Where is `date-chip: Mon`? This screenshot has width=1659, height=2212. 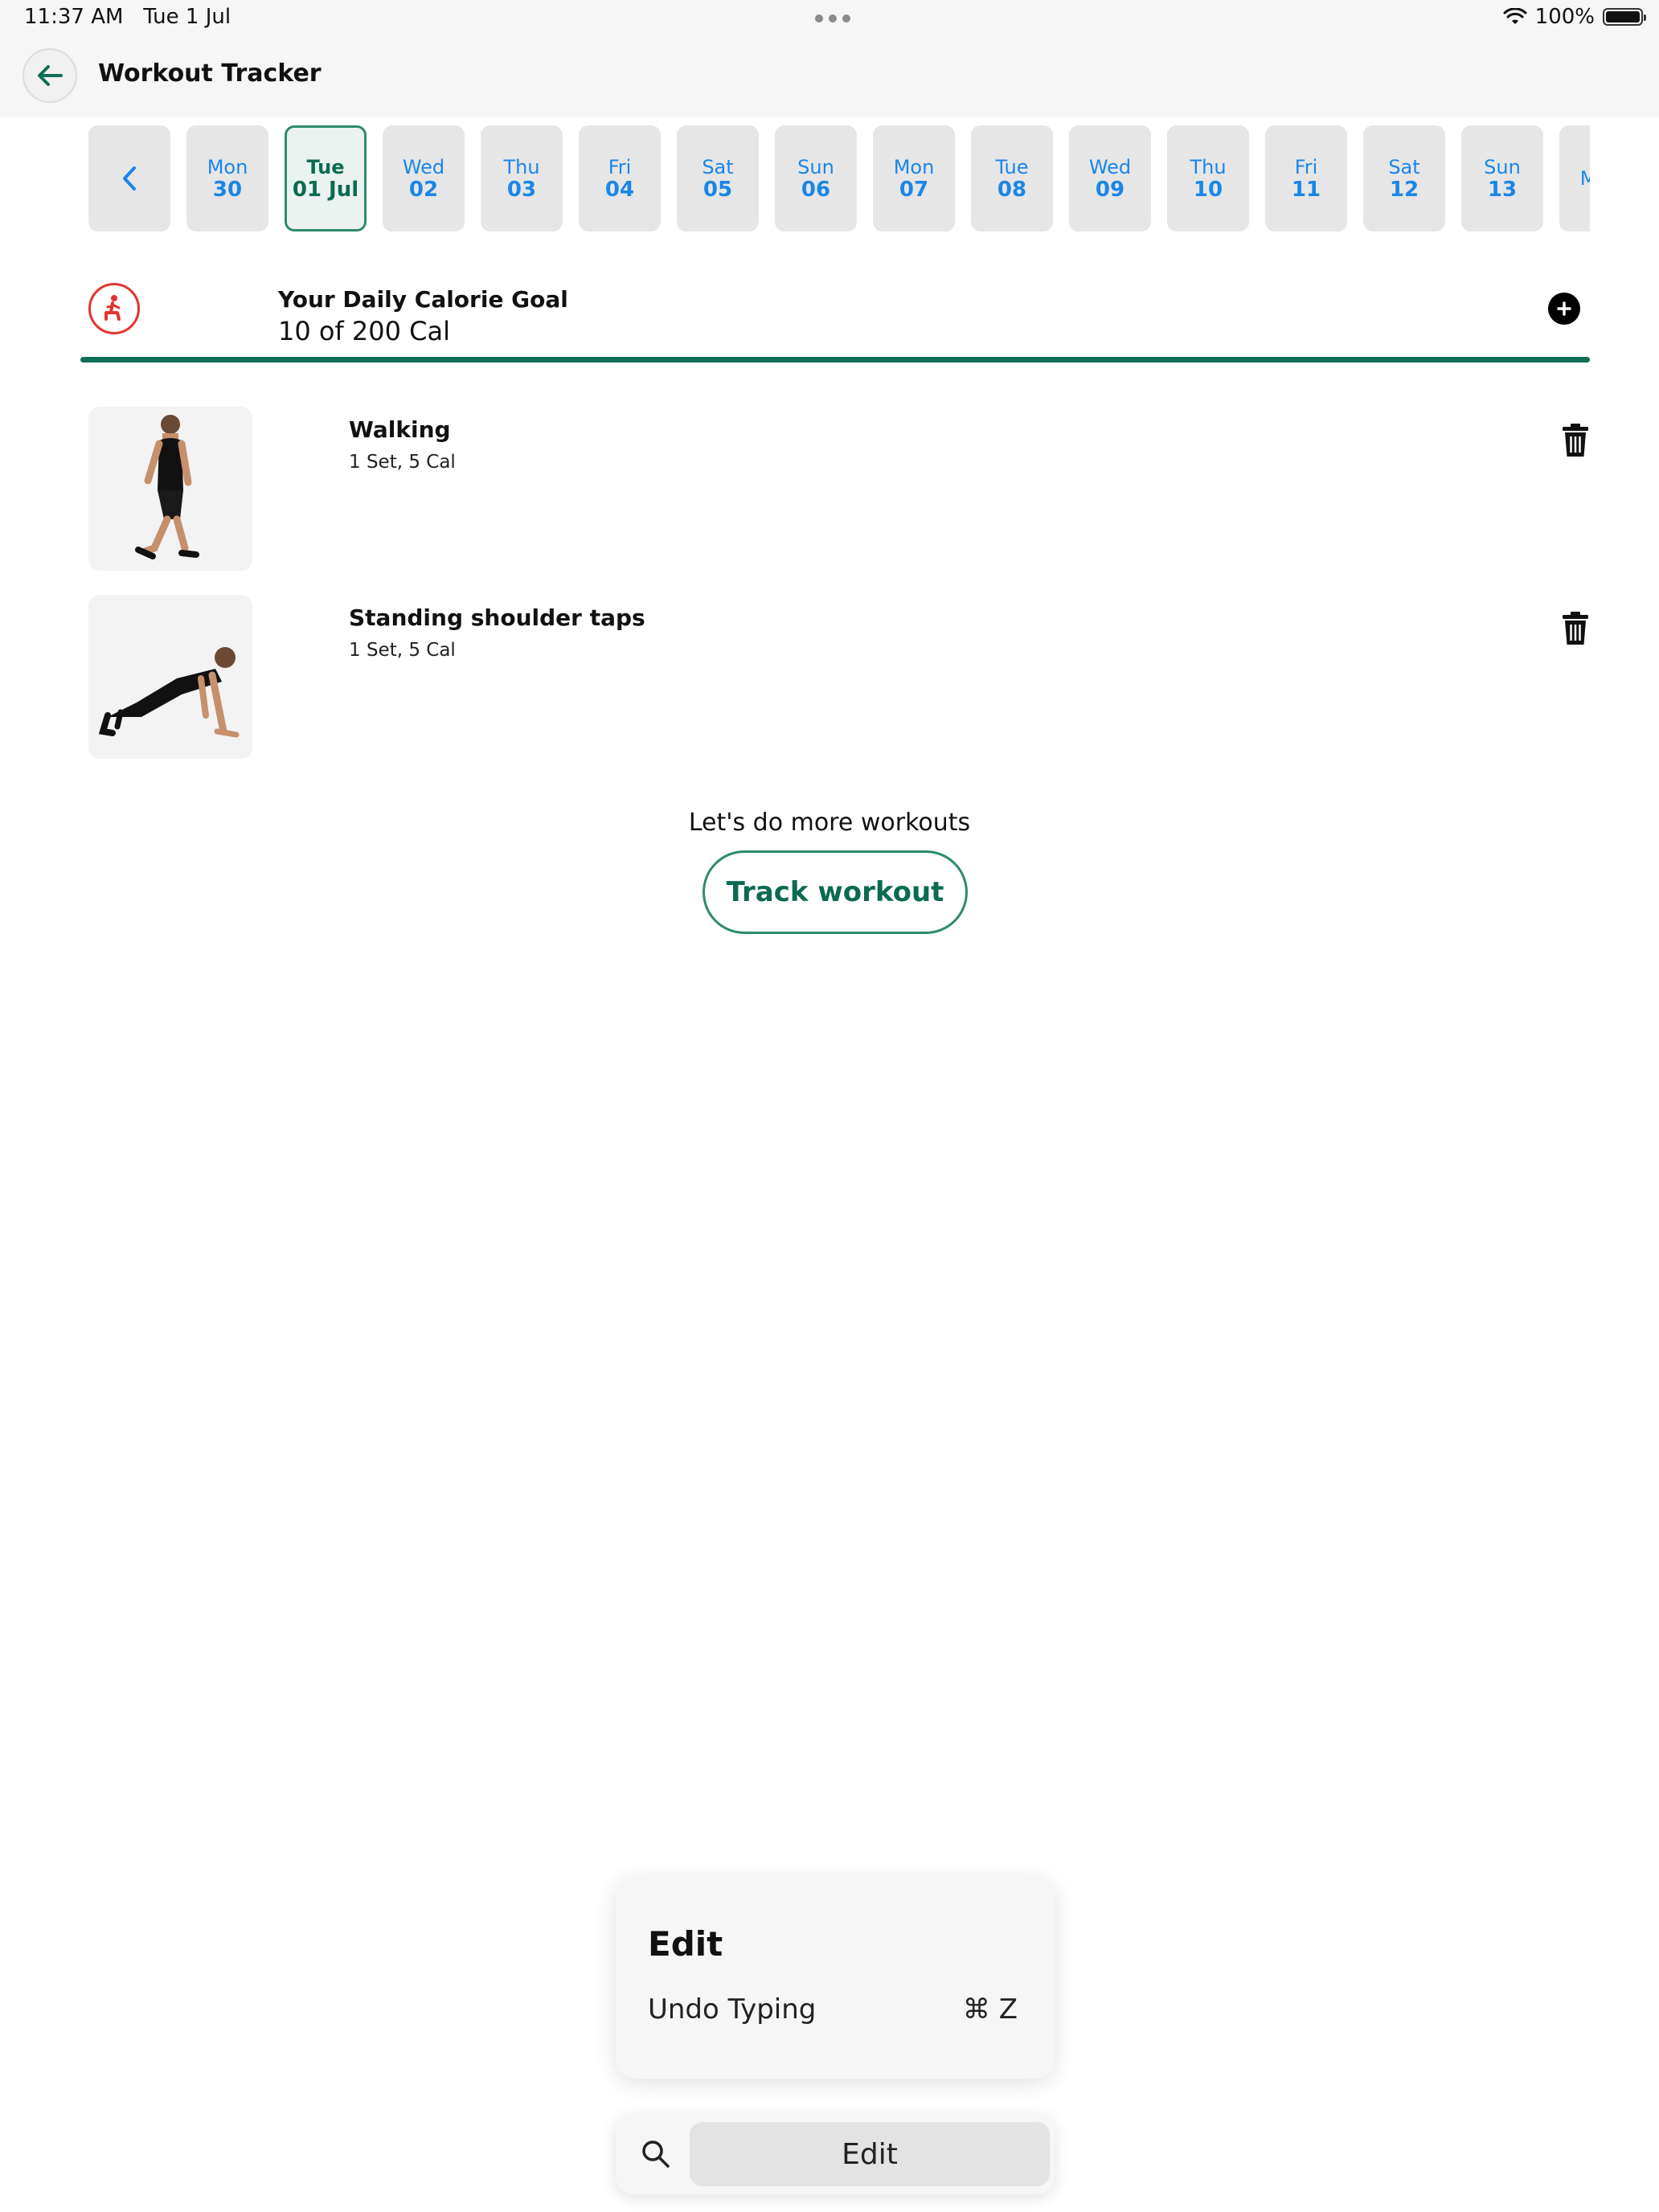 date-chip: Mon is located at coordinates (1574, 178).